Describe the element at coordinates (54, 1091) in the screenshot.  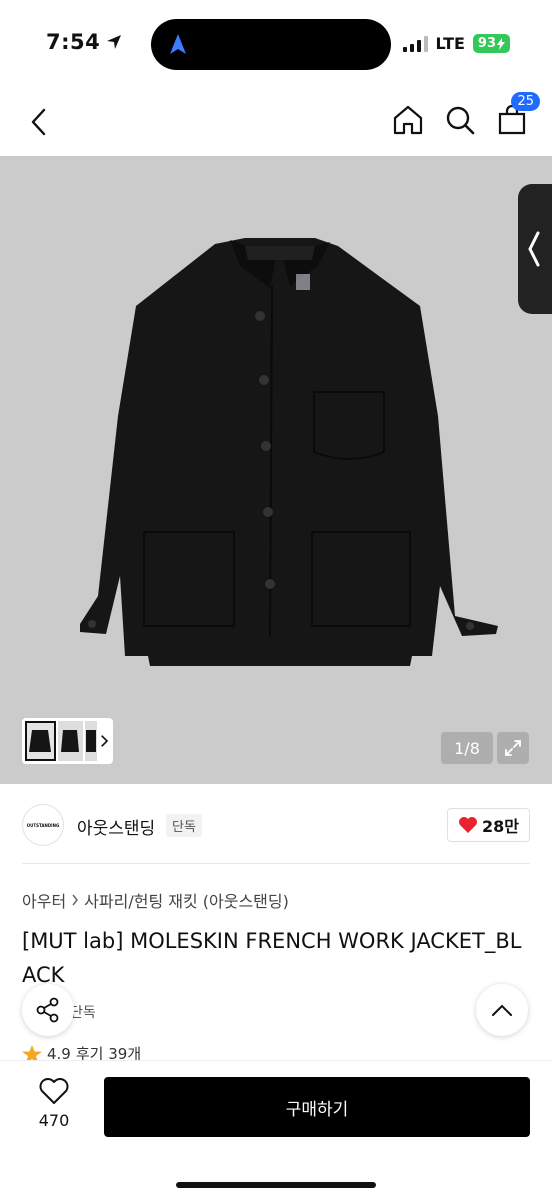
I see `heart-outline-icon` at that location.